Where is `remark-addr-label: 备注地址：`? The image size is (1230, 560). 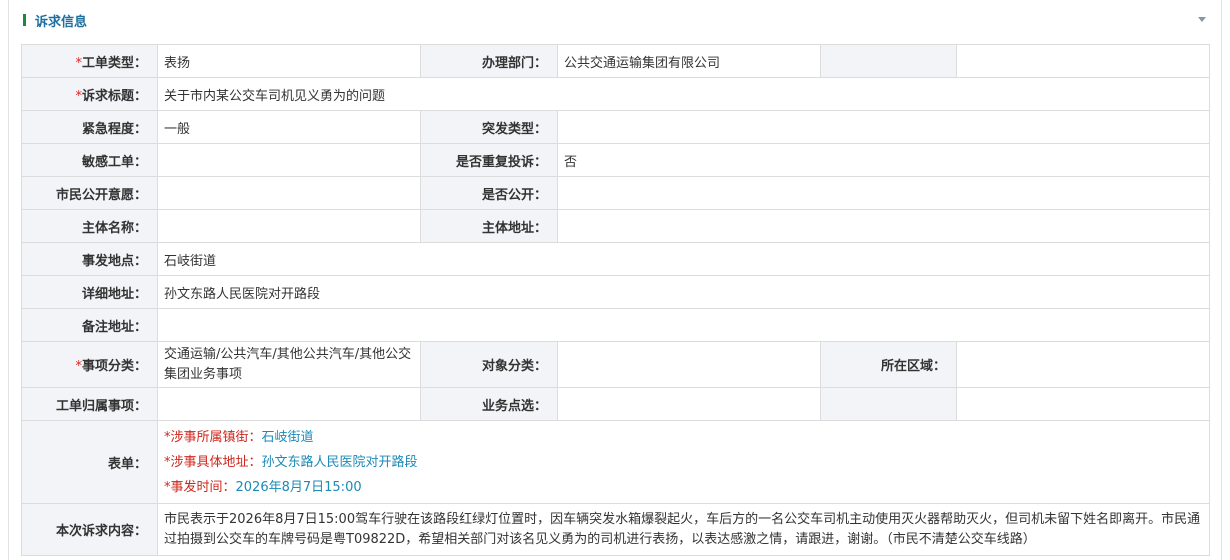
remark-addr-label: 备注地址： is located at coordinates (89, 325).